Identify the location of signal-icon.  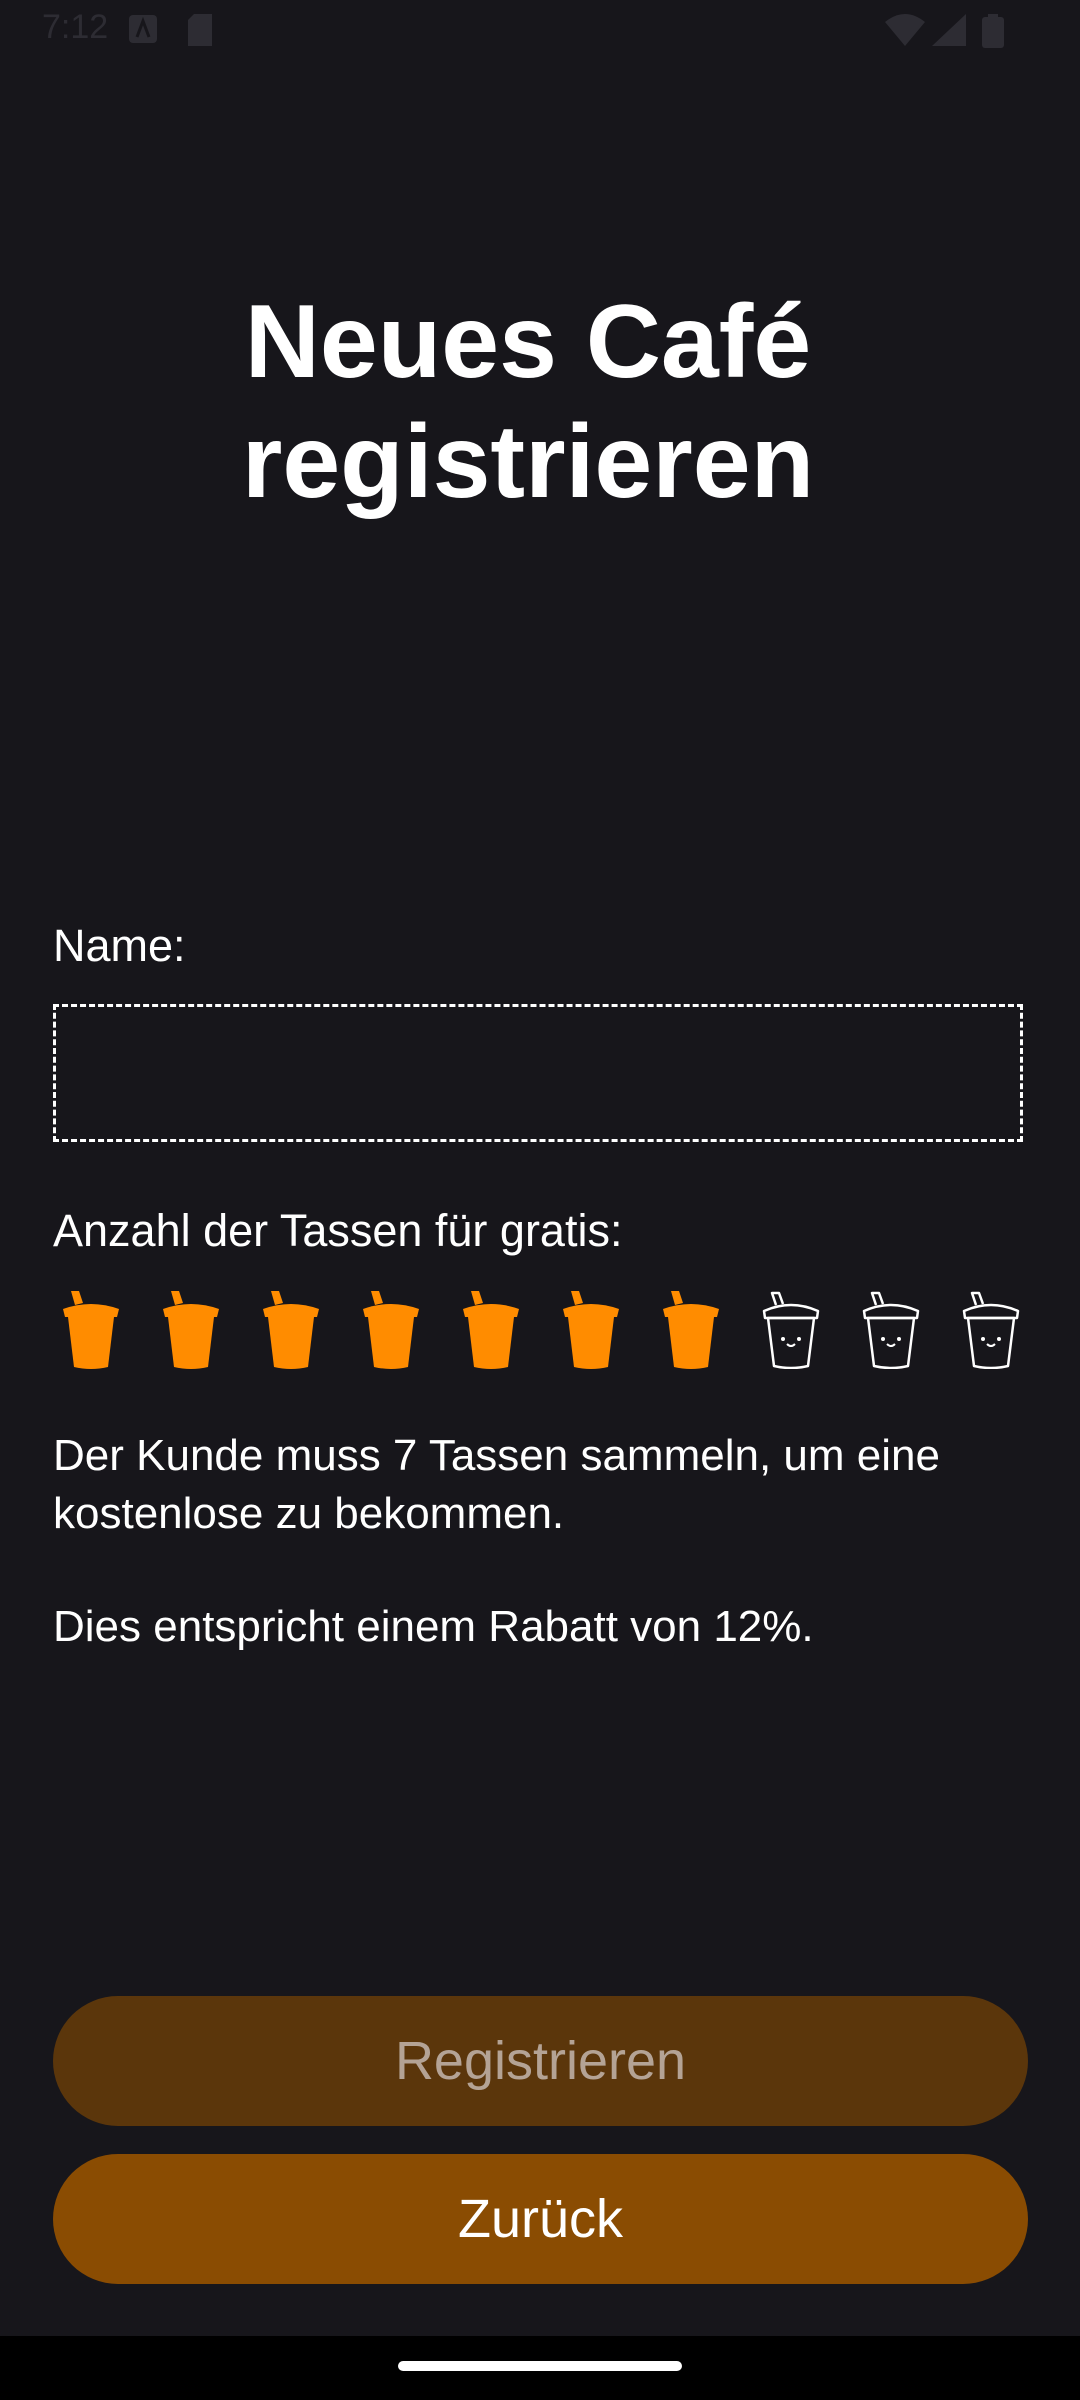
(949, 32).